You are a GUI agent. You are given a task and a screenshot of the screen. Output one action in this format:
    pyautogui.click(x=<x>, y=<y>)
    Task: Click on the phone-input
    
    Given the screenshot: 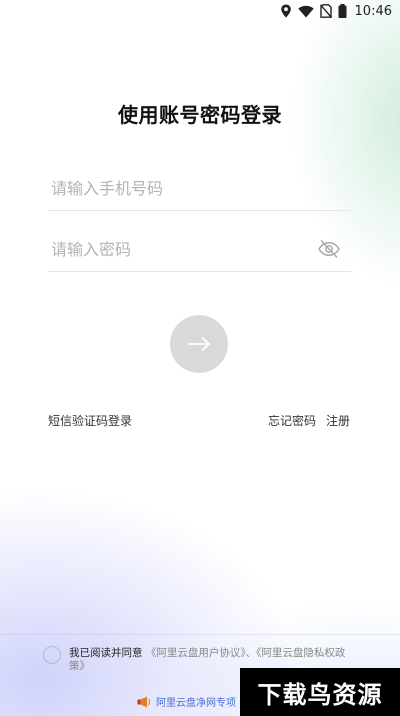 What is the action you would take?
    pyautogui.click(x=181, y=188)
    